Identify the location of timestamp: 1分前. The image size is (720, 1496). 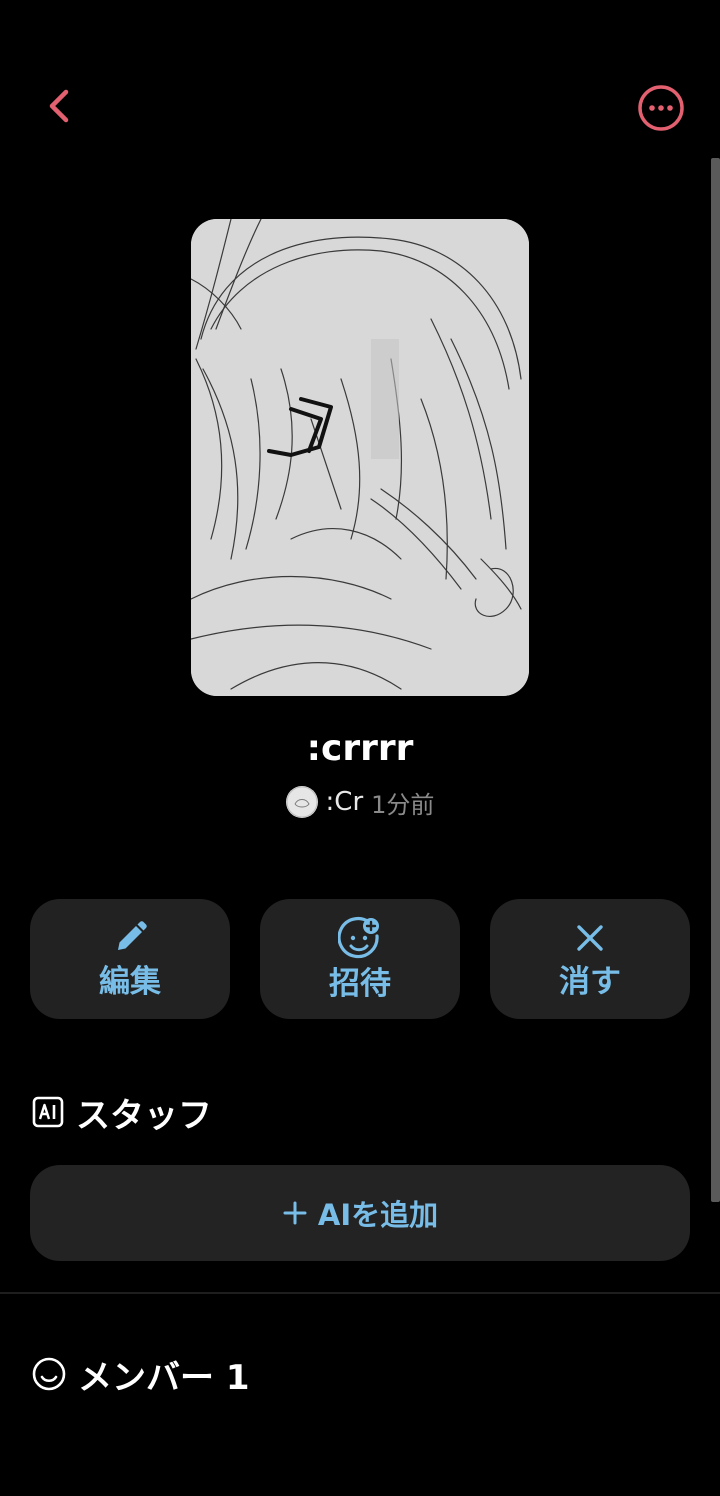
(403, 804).